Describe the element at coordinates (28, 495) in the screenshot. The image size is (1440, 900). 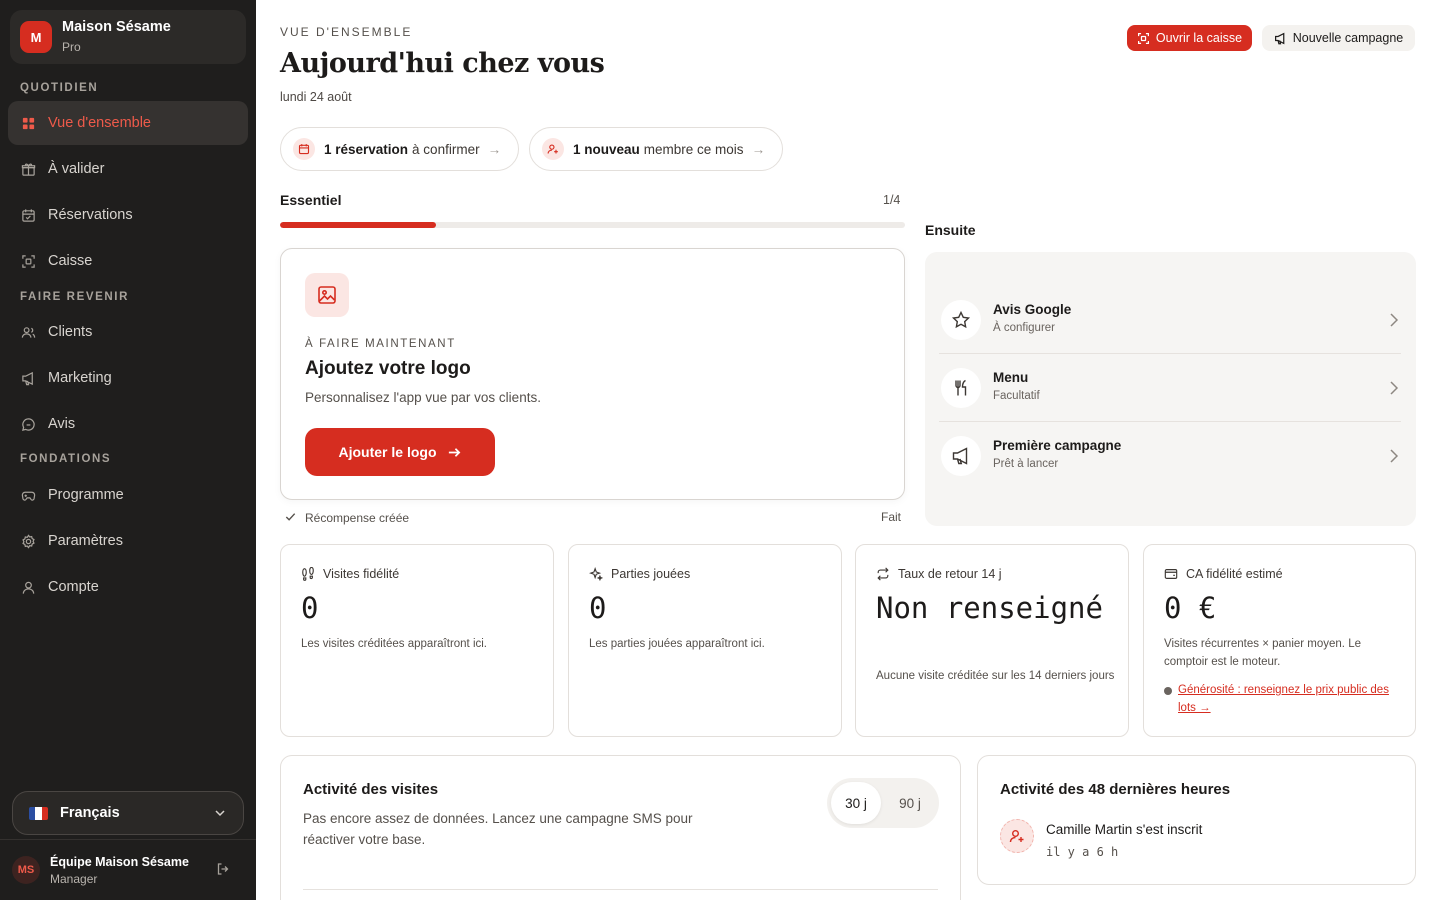
I see `gamepad-icon` at that location.